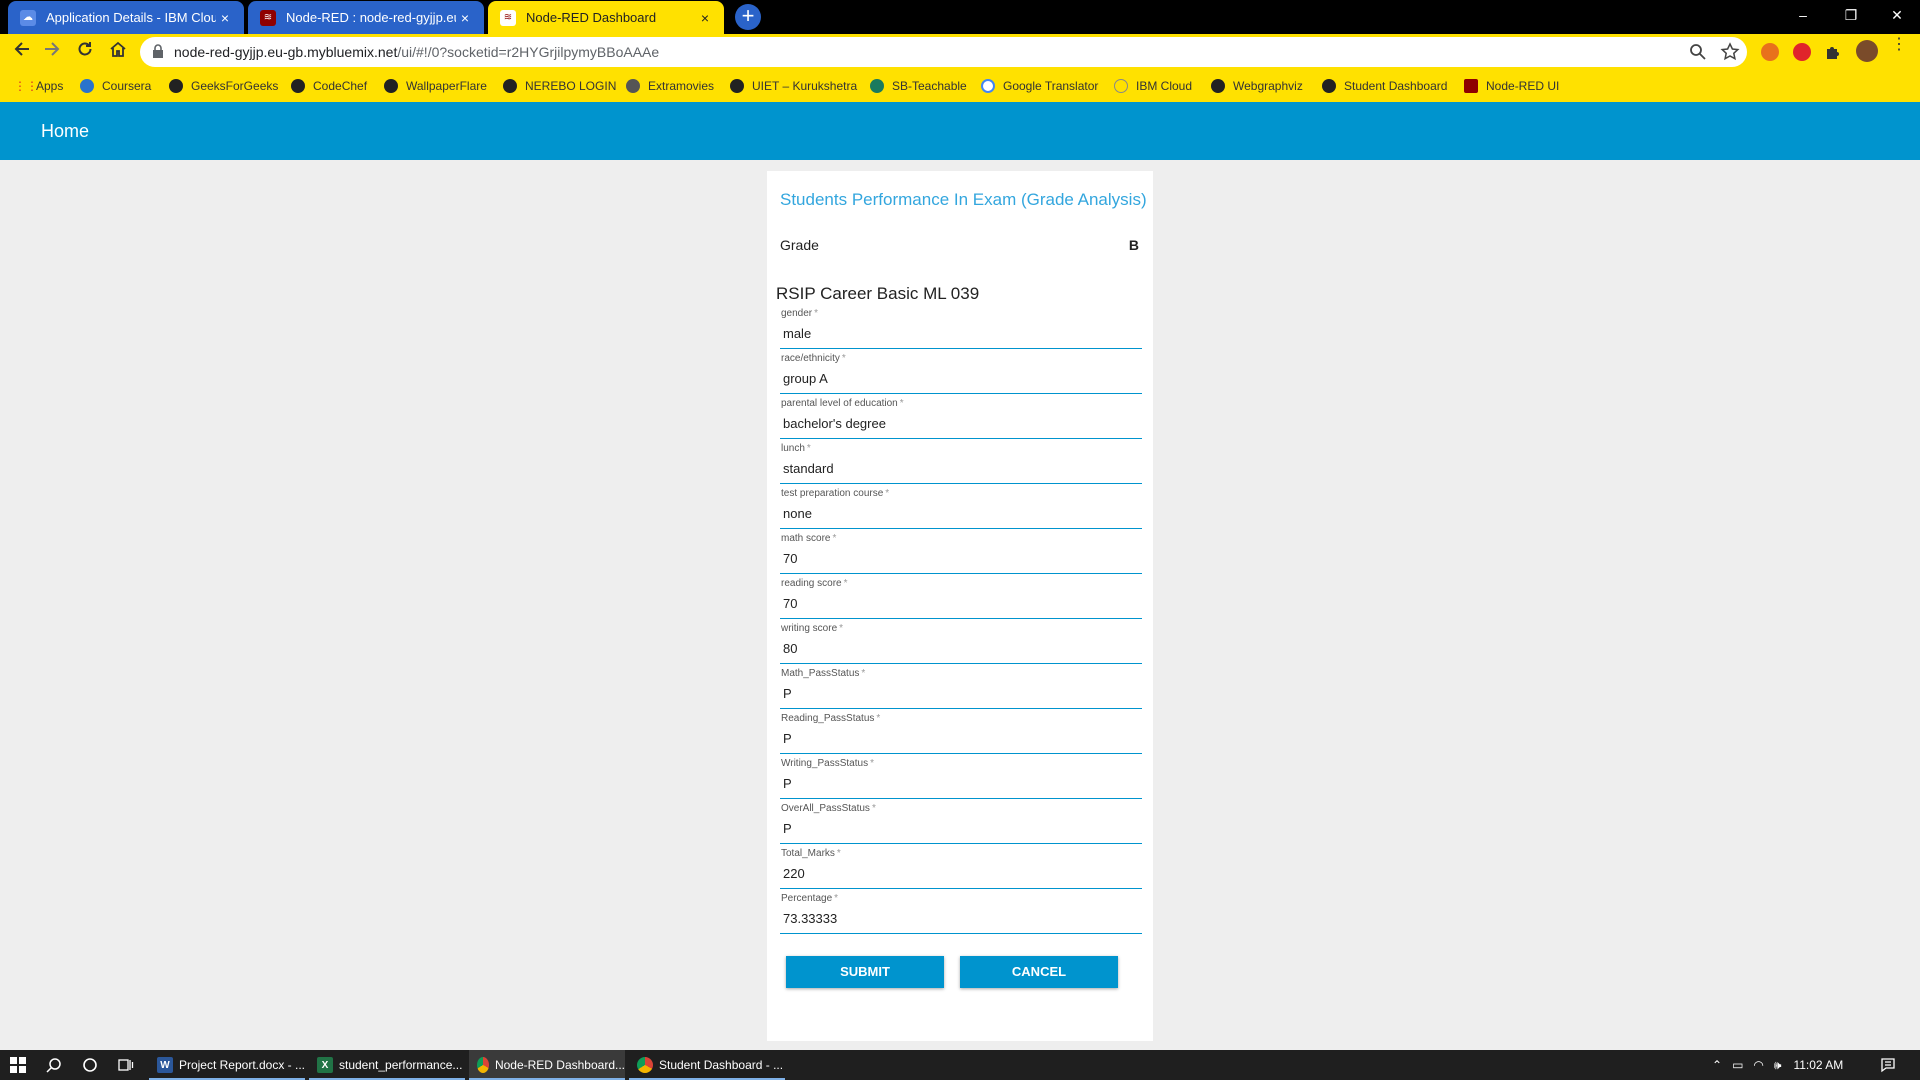 Image resolution: width=1920 pixels, height=1080 pixels. I want to click on field-label: gender *, so click(799, 313).